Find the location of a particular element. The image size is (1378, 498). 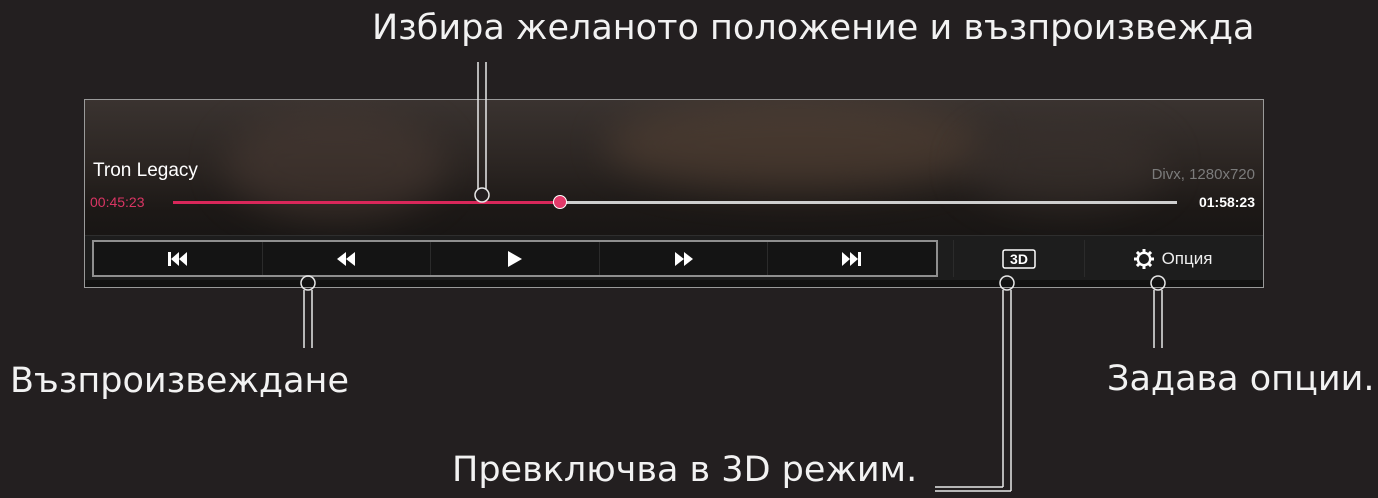

total-time: 01:58:23 is located at coordinates (1226, 202).